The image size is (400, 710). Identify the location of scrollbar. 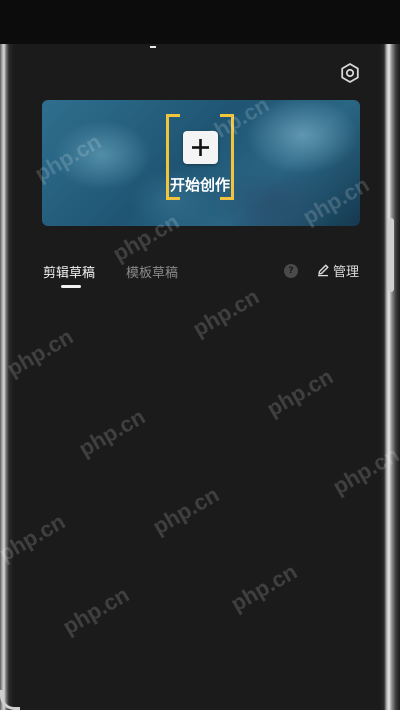
(391, 255).